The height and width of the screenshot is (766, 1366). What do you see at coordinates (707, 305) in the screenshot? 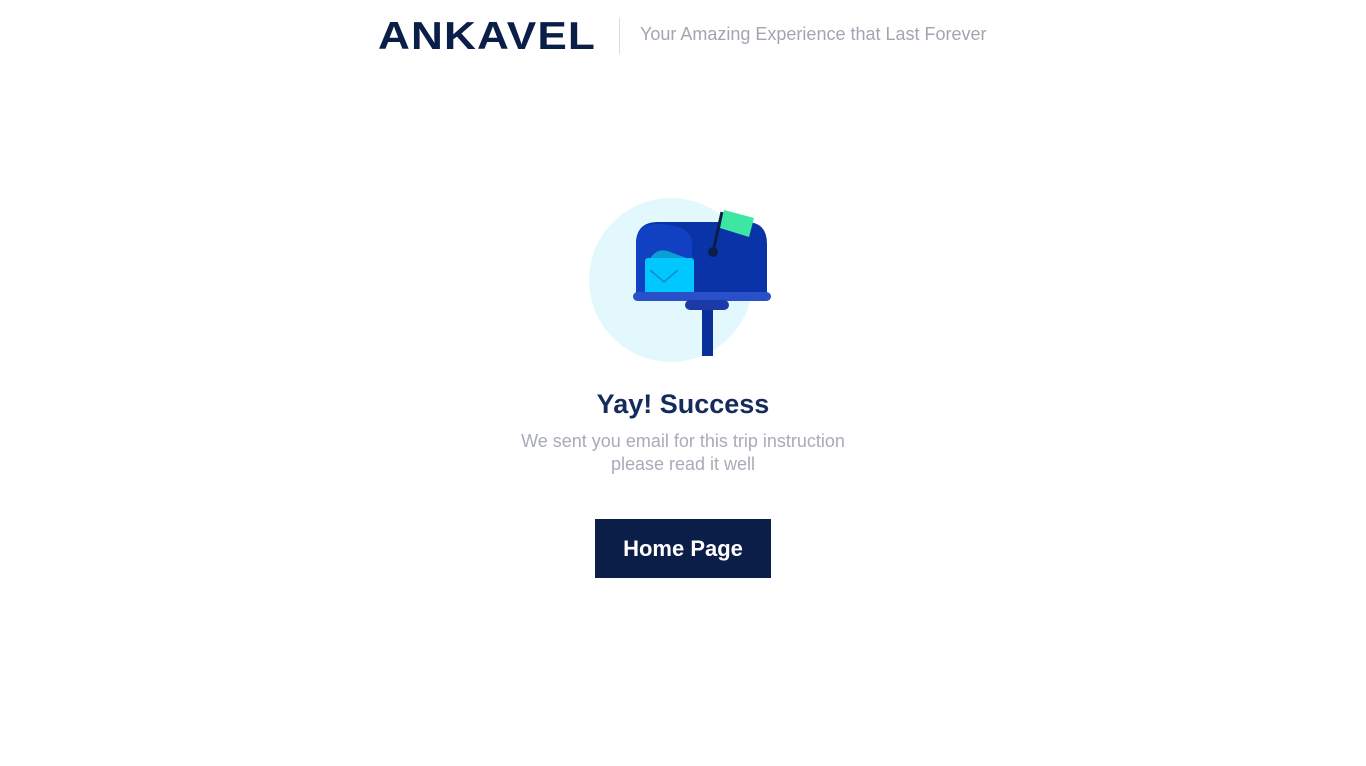
I see `mailbox-mount` at bounding box center [707, 305].